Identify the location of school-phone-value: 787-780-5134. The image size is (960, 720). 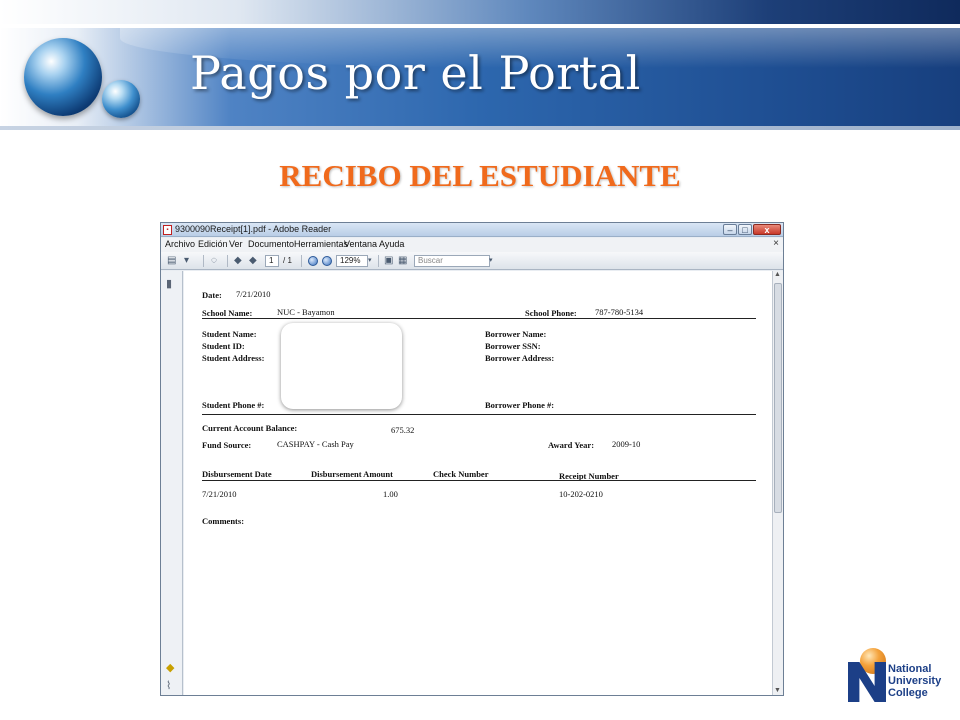
(619, 312).